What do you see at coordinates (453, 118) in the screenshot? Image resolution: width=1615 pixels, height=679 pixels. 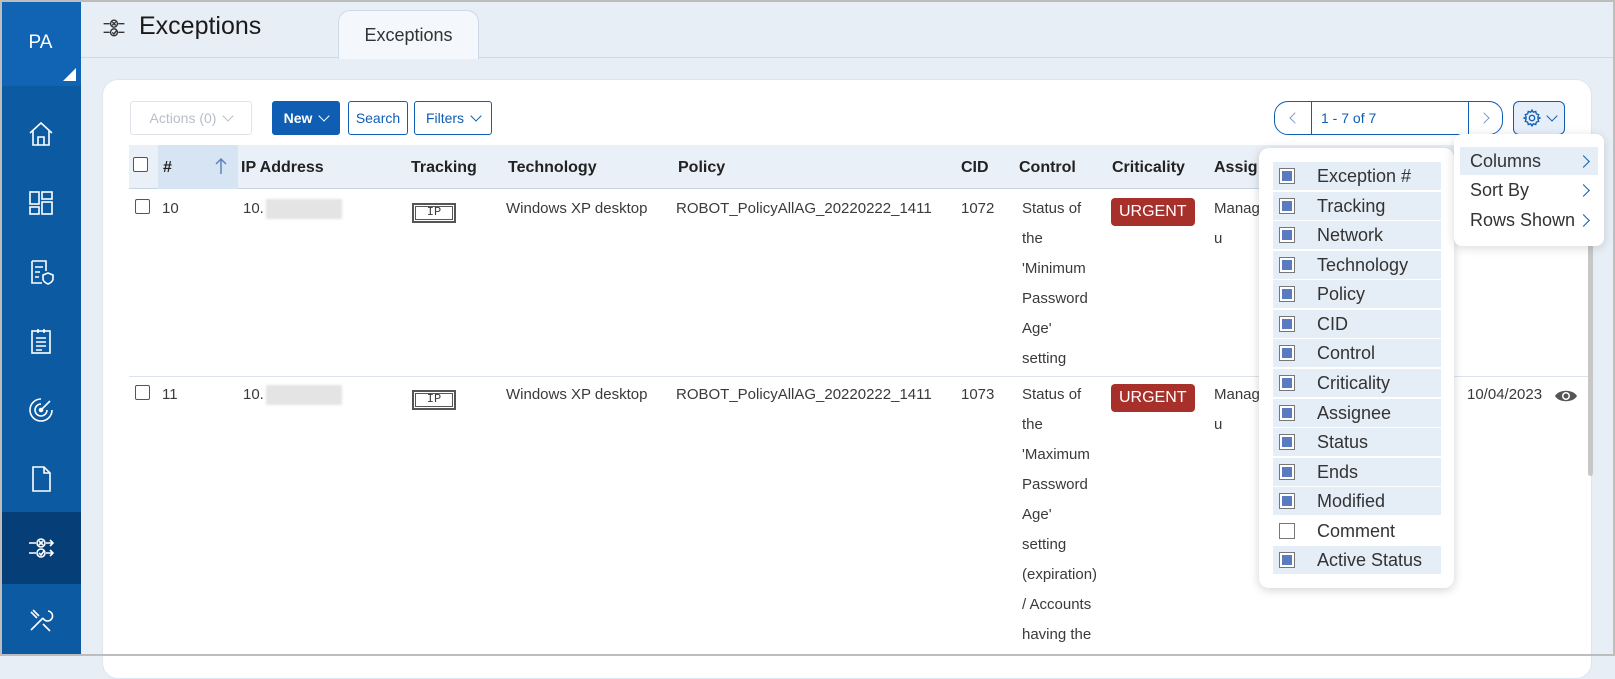 I see `filters-button: Filters` at bounding box center [453, 118].